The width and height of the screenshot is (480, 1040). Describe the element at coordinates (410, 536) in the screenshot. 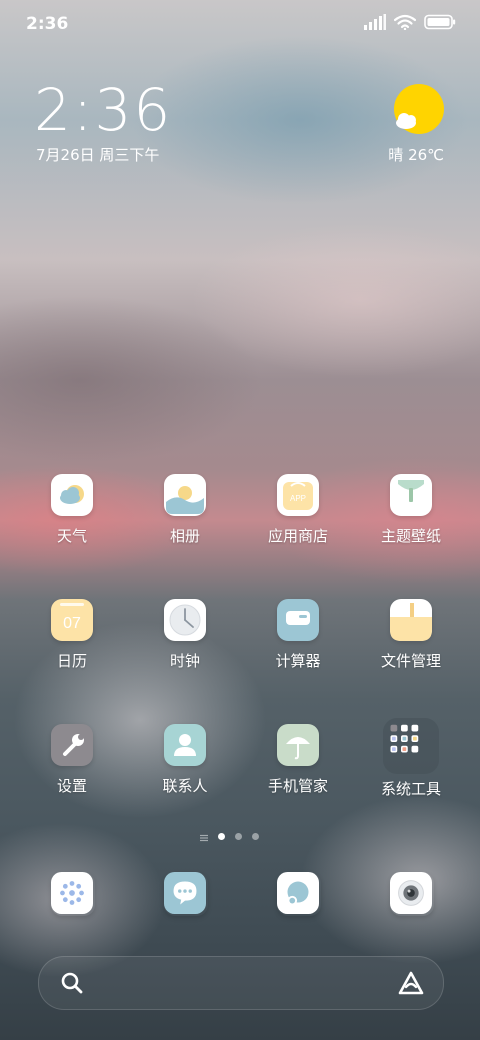

I see `app-label: 主题壁纸` at that location.